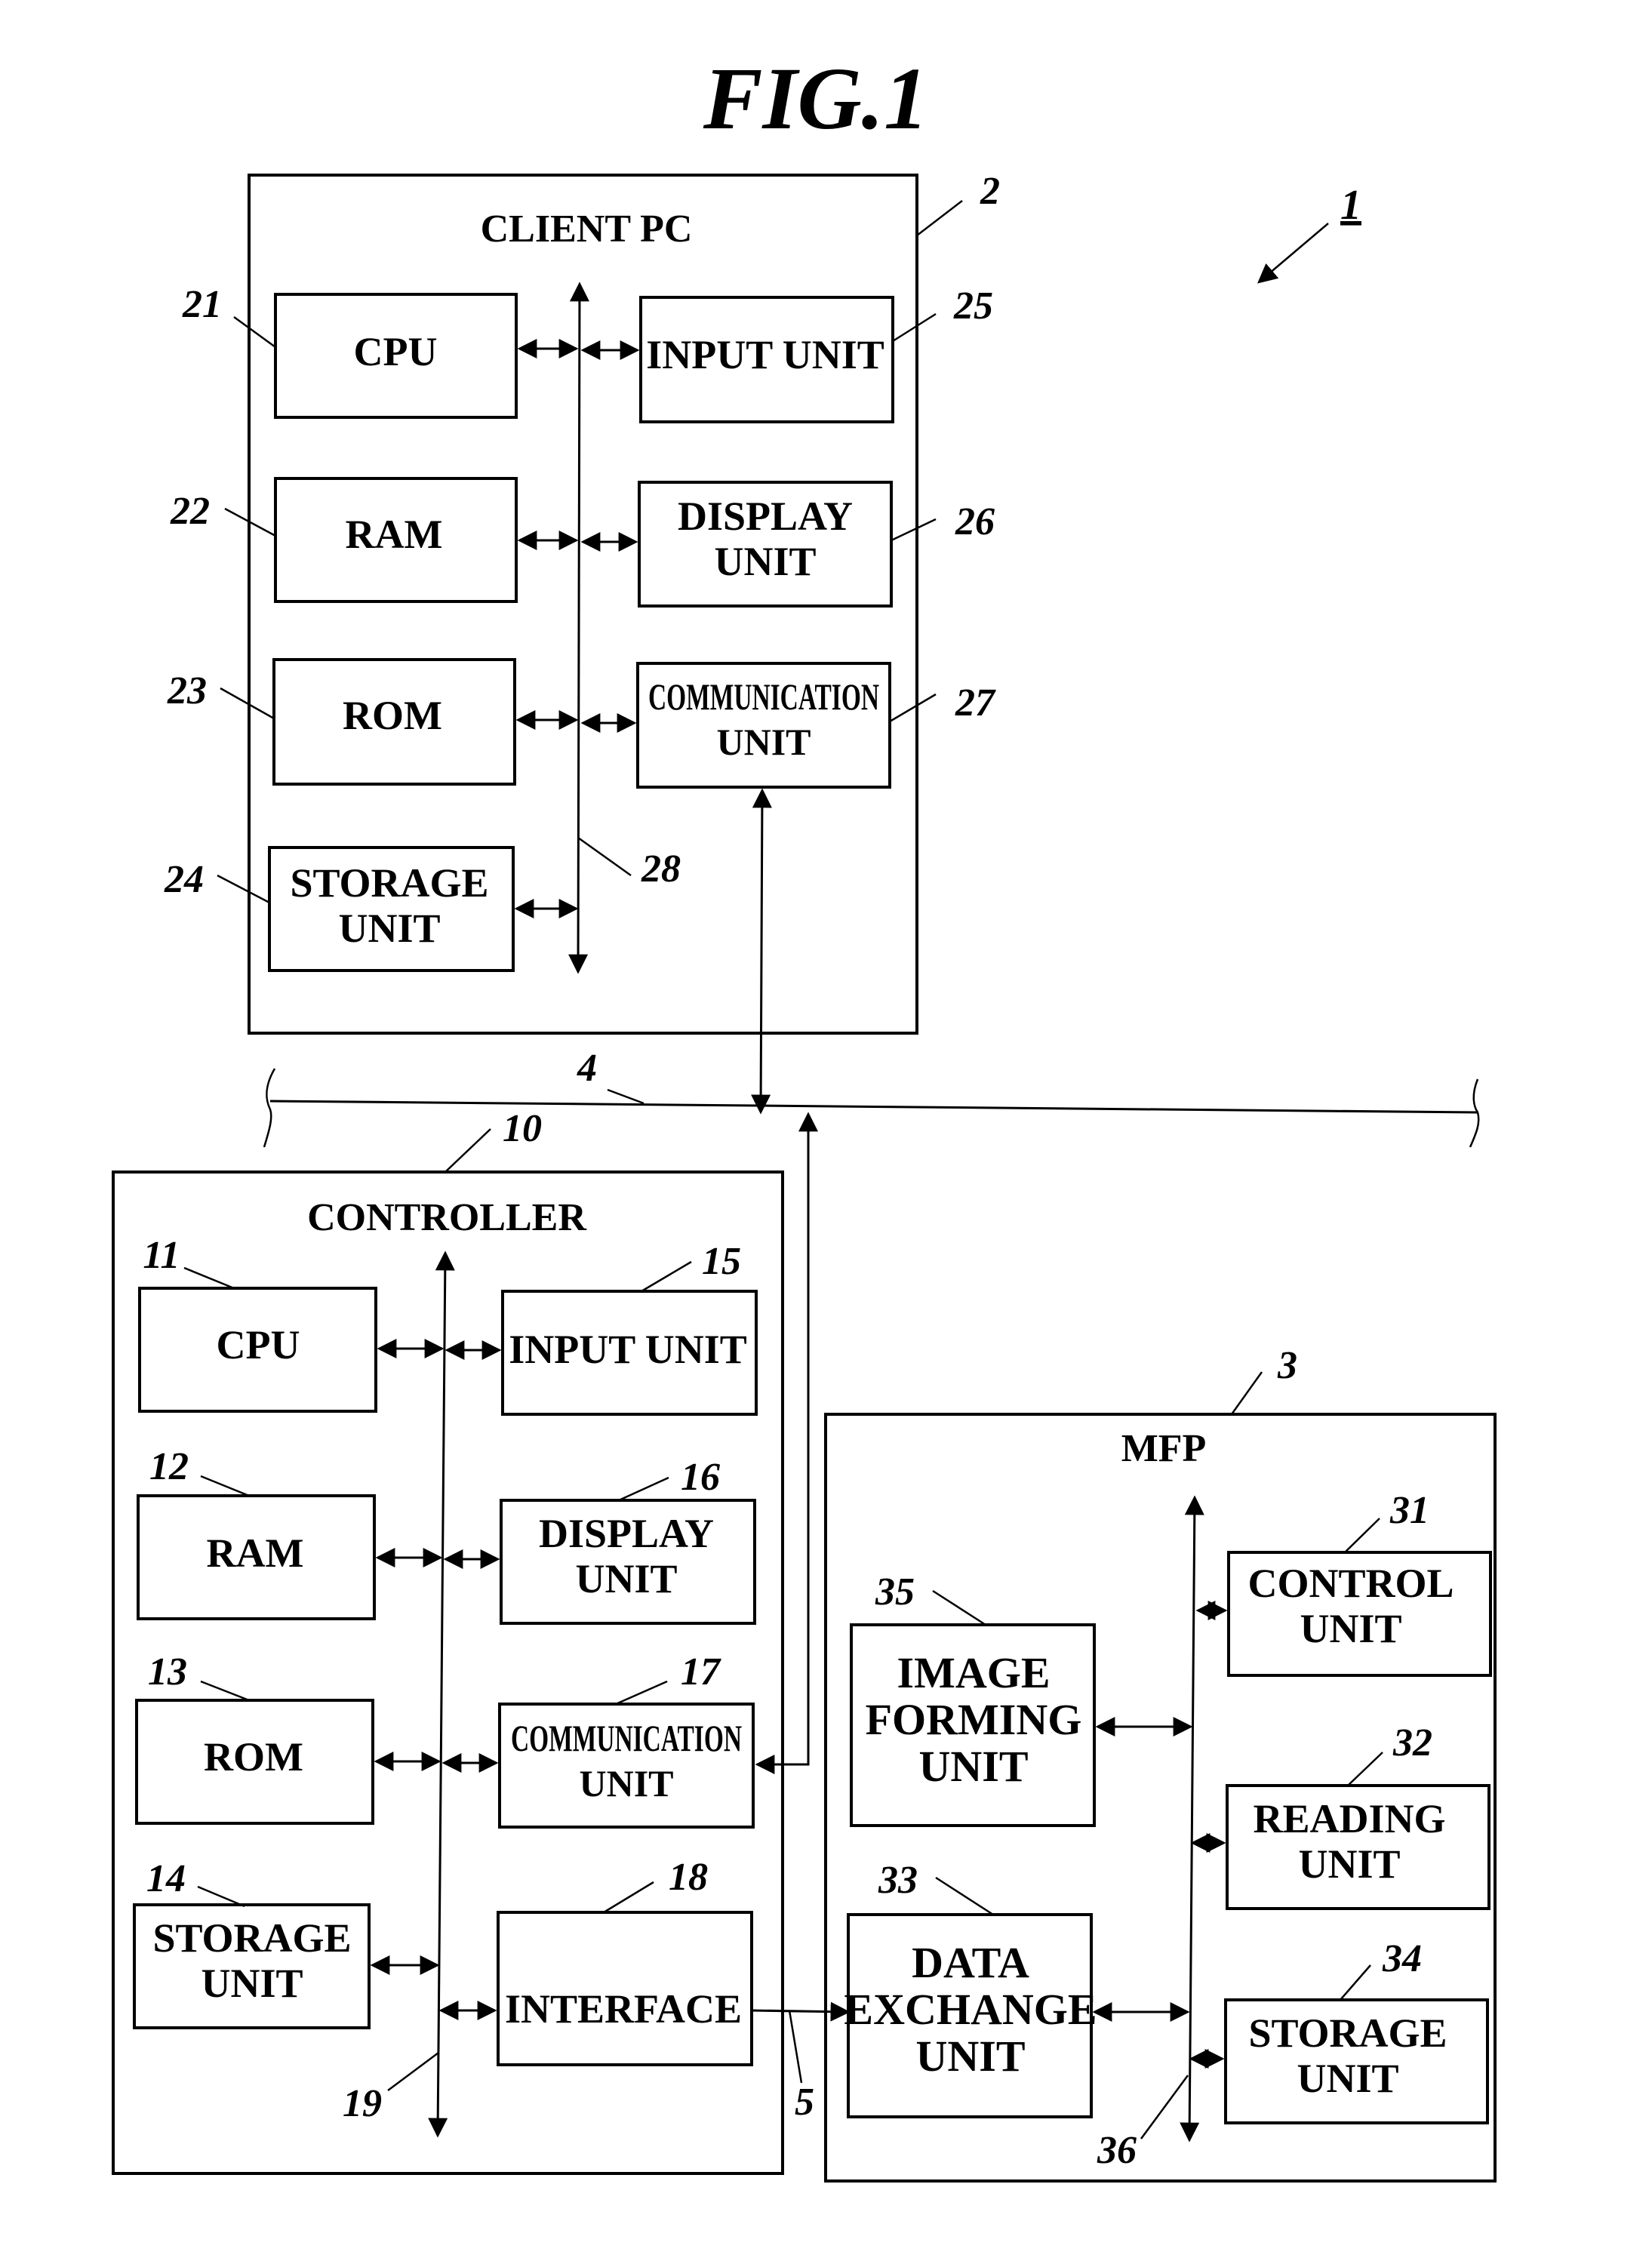 This screenshot has width=1652, height=2261. Describe the element at coordinates (973, 306) in the screenshot. I see `client-input-ref: 25` at that location.